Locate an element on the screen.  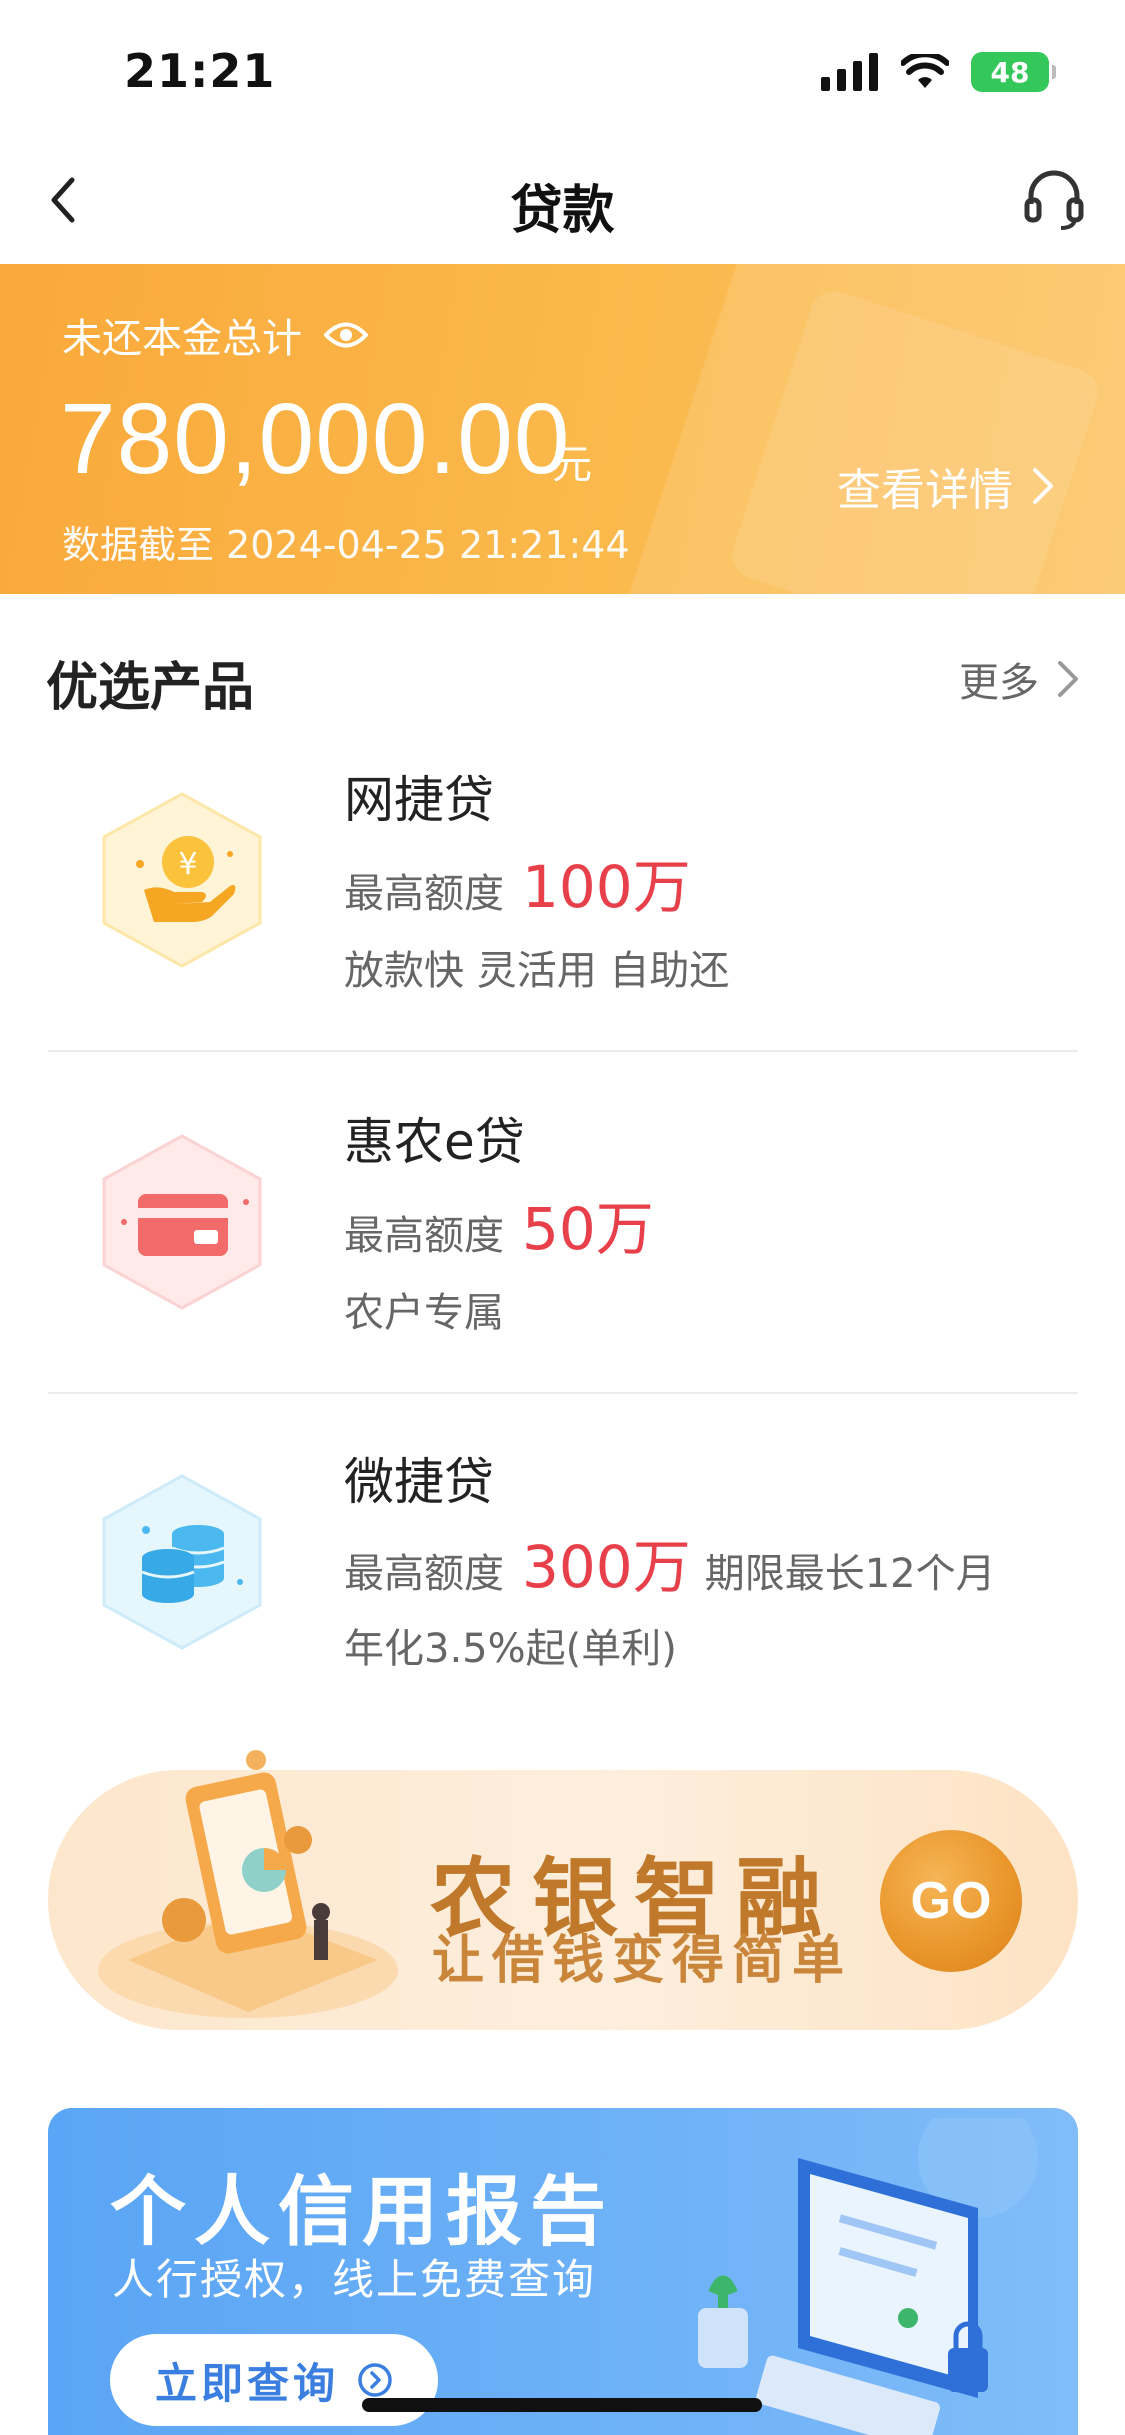
go-button: GO is located at coordinates (951, 1901).